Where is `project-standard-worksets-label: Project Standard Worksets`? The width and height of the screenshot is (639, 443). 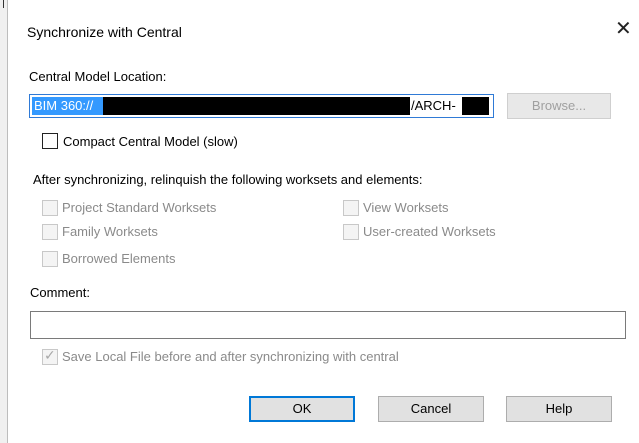
project-standard-worksets-label: Project Standard Worksets is located at coordinates (139, 207).